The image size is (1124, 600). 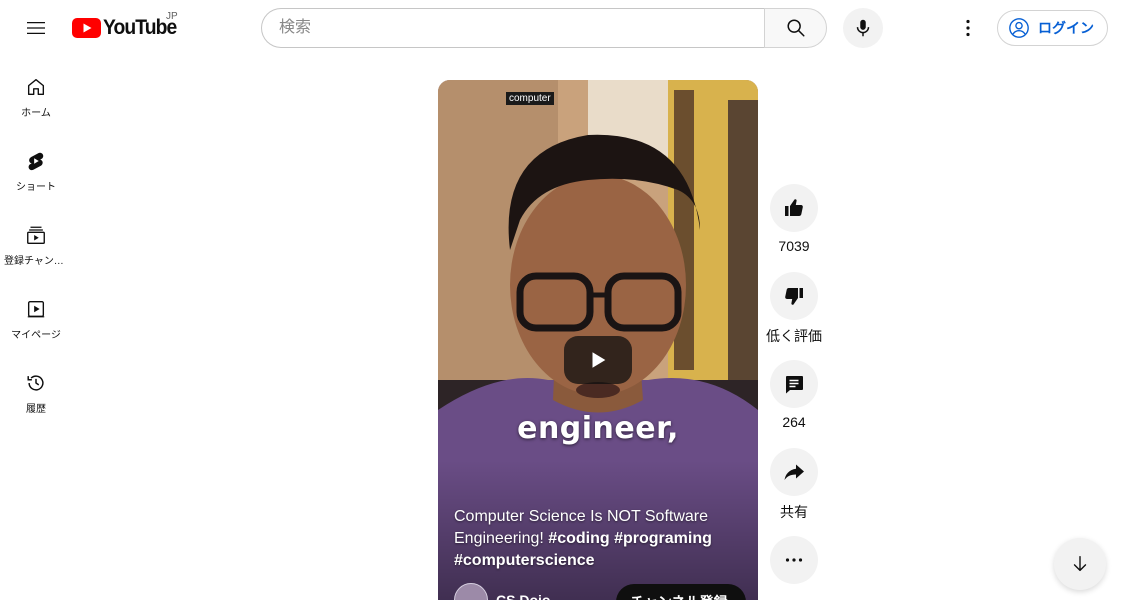 I want to click on share-action: 共有, so click(x=794, y=484).